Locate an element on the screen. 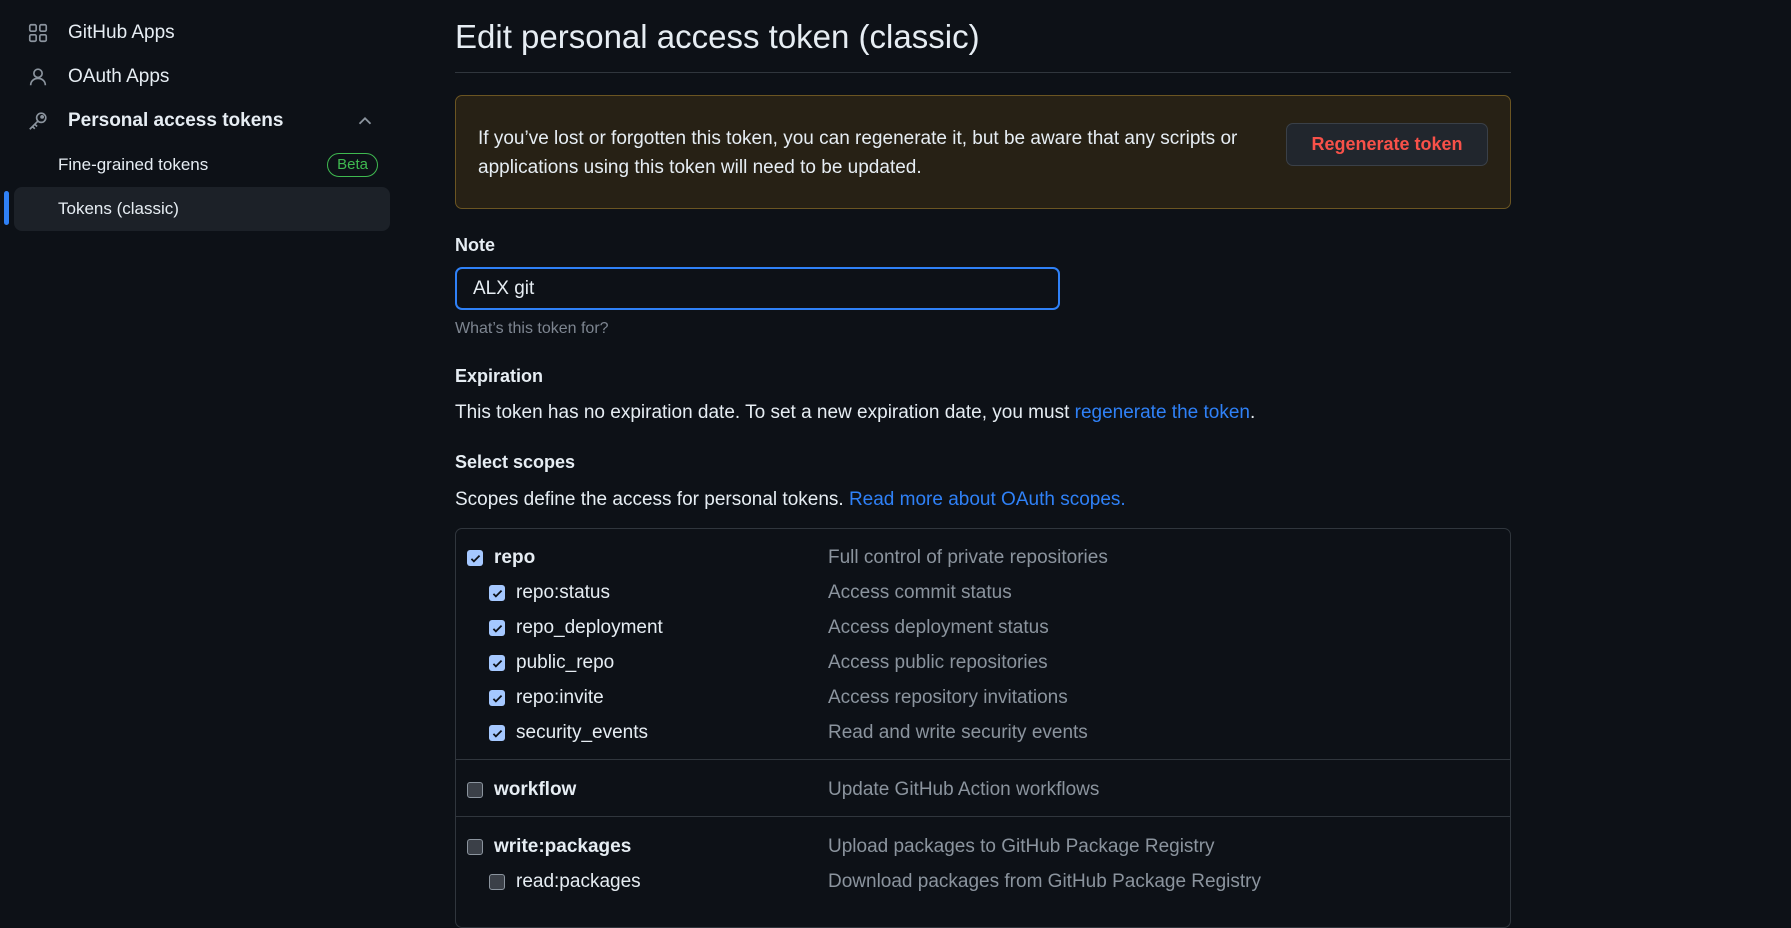 The width and height of the screenshot is (1791, 928). regenerate-token-link: regenerate the token is located at coordinates (1162, 412).